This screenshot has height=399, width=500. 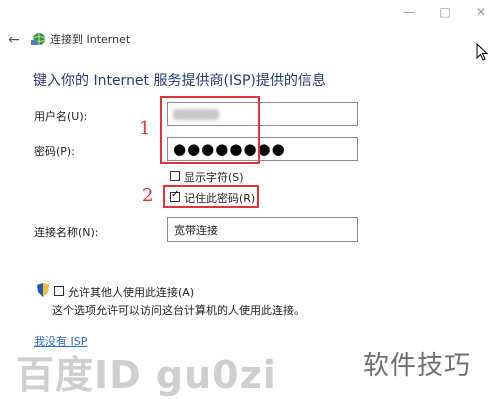 I want to click on watermark-right: 软件技巧, so click(x=417, y=366).